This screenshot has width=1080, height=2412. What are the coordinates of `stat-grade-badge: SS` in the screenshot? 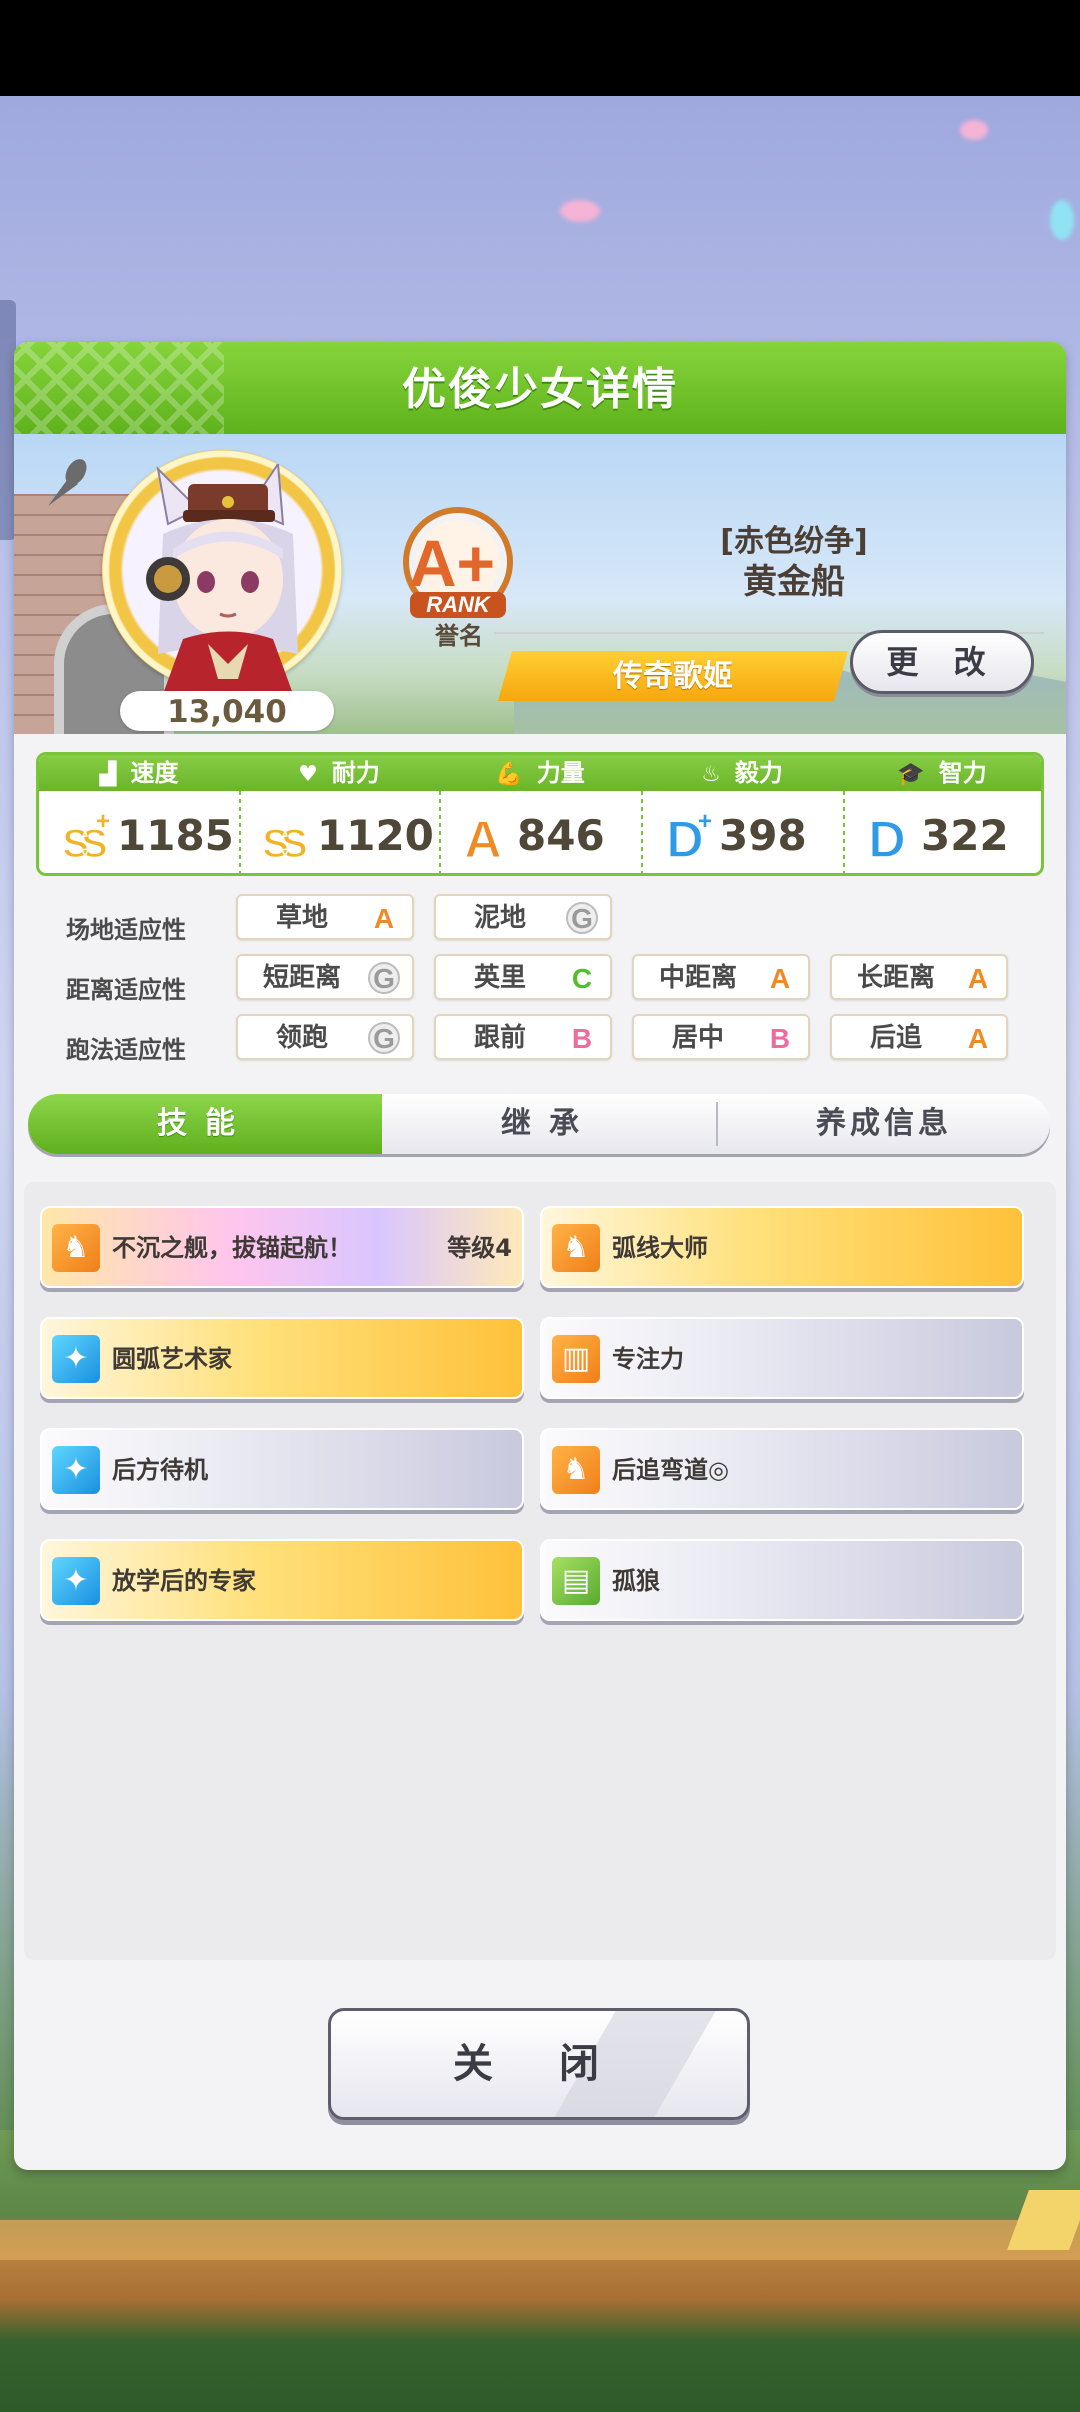 It's located at (289, 844).